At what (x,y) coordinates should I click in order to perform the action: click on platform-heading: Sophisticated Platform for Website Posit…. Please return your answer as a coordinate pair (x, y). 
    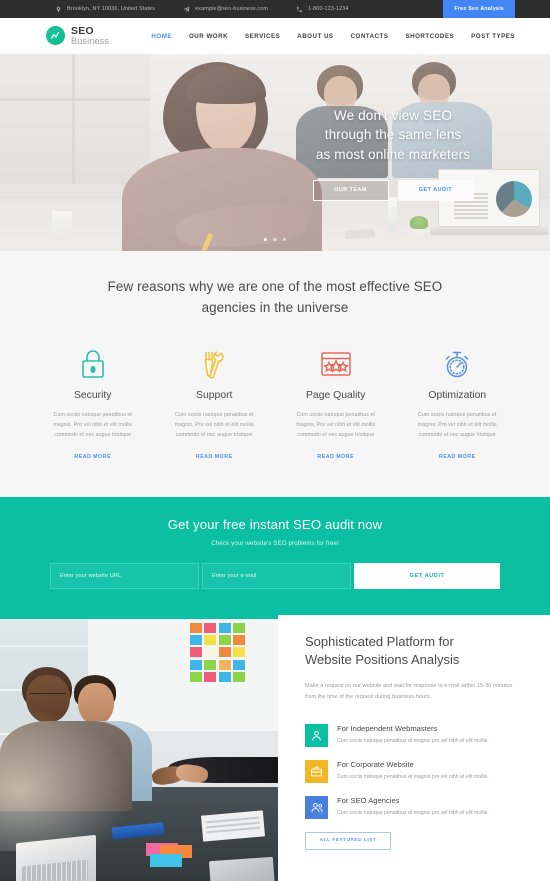
    Looking at the image, I should click on (412, 652).